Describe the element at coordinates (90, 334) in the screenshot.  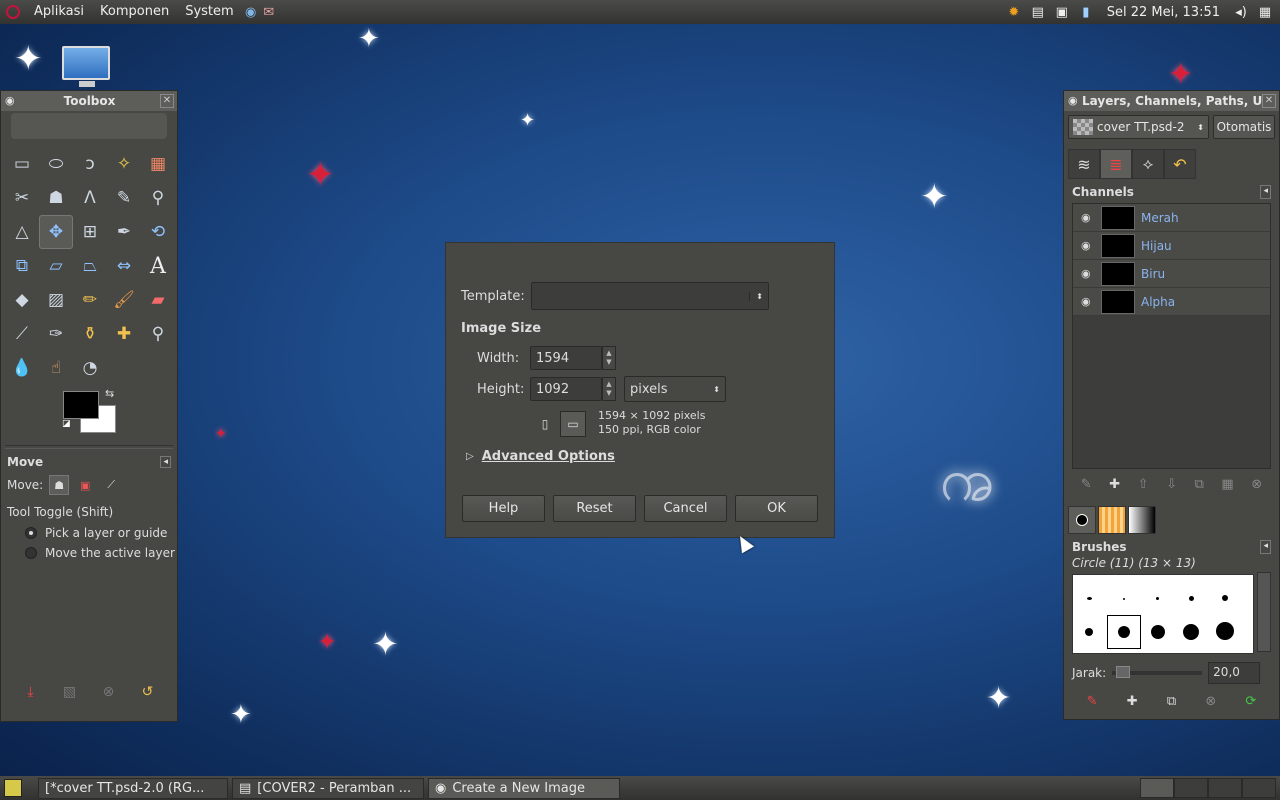
I see `clone-tool-icon: ⚱` at that location.